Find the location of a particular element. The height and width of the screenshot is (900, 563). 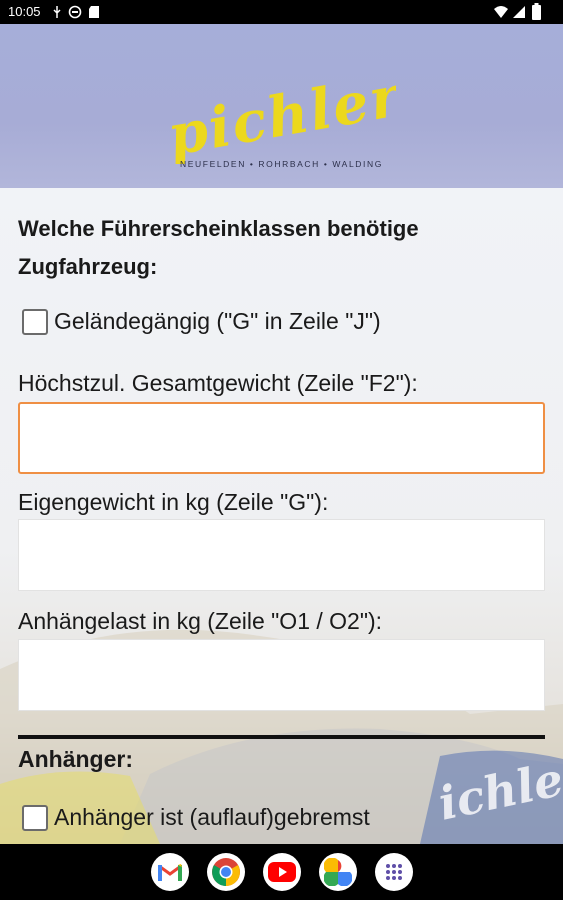

youtube-app-icon is located at coordinates (282, 872).